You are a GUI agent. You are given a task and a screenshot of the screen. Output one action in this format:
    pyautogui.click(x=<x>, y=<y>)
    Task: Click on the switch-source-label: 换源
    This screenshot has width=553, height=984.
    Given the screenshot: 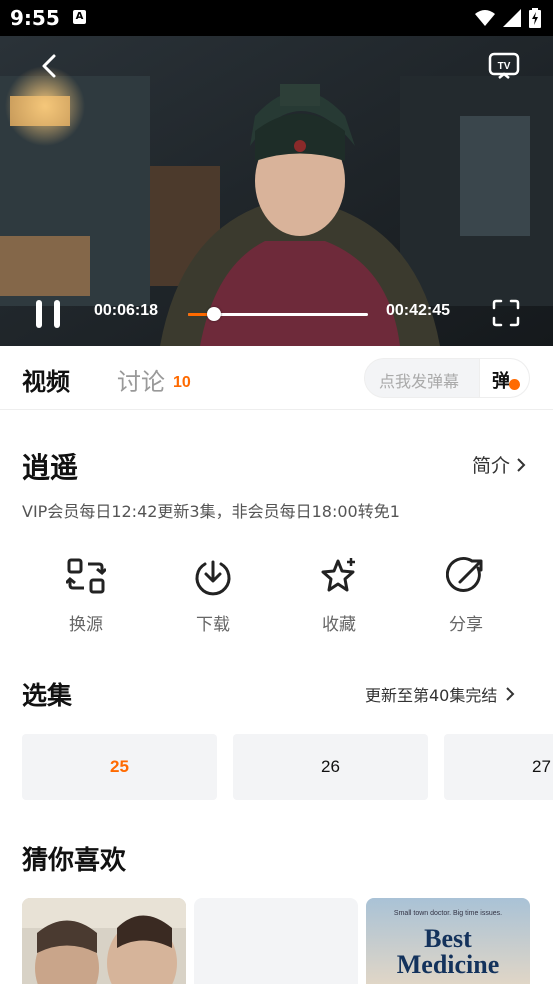 What is the action you would take?
    pyautogui.click(x=86, y=625)
    